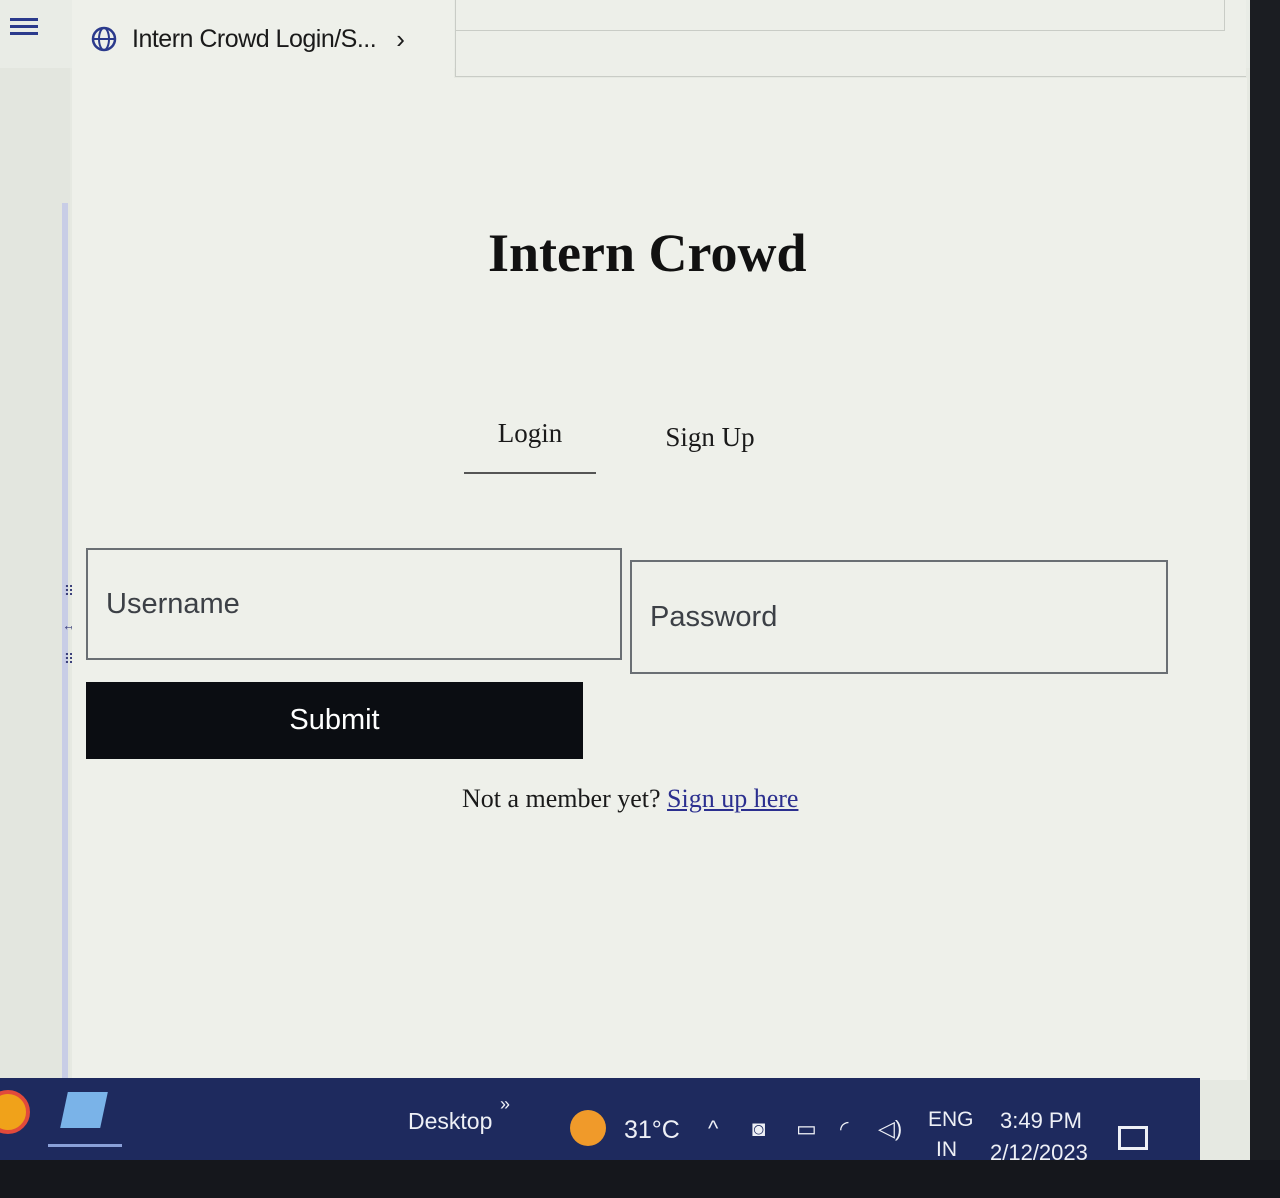  What do you see at coordinates (505, 1104) in the screenshot?
I see `toolbar-overflow-icon: »` at bounding box center [505, 1104].